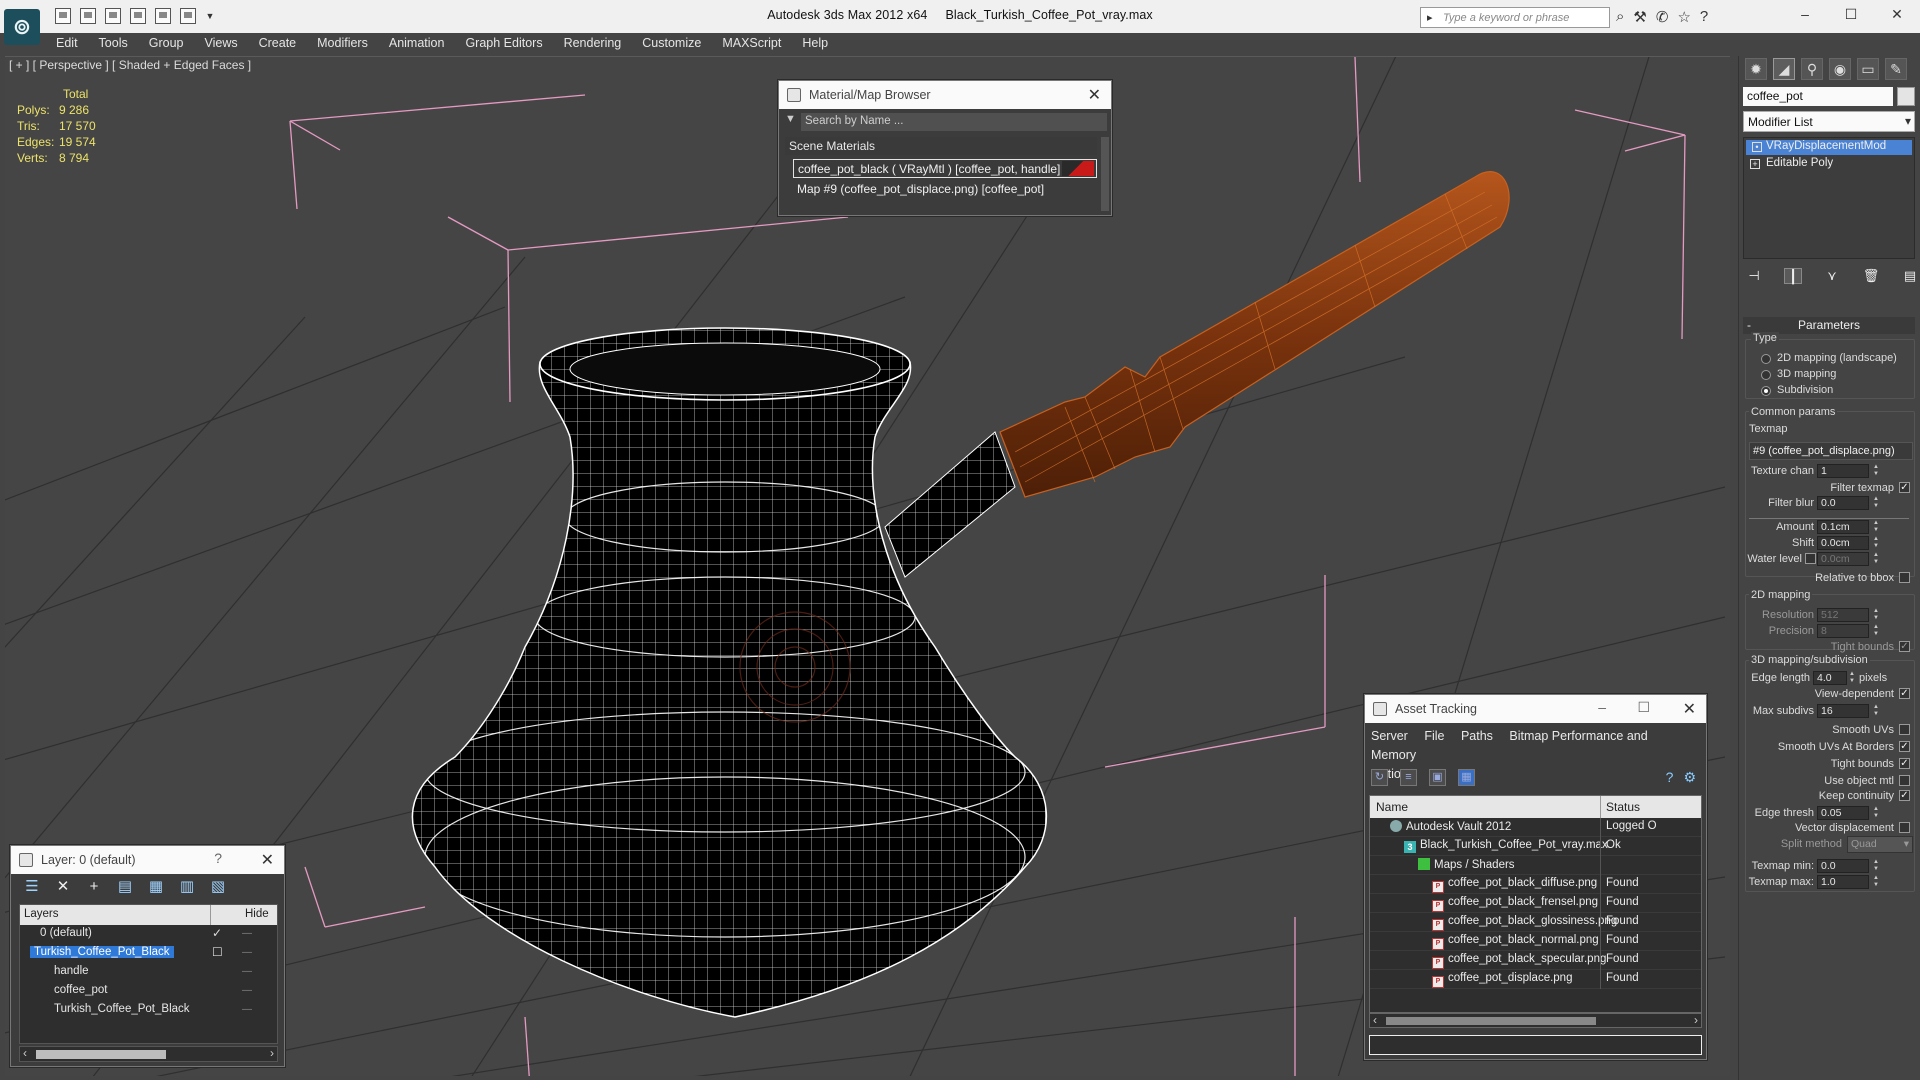  What do you see at coordinates (1620, 17) in the screenshot?
I see `binoculars-icon: ⌕` at bounding box center [1620, 17].